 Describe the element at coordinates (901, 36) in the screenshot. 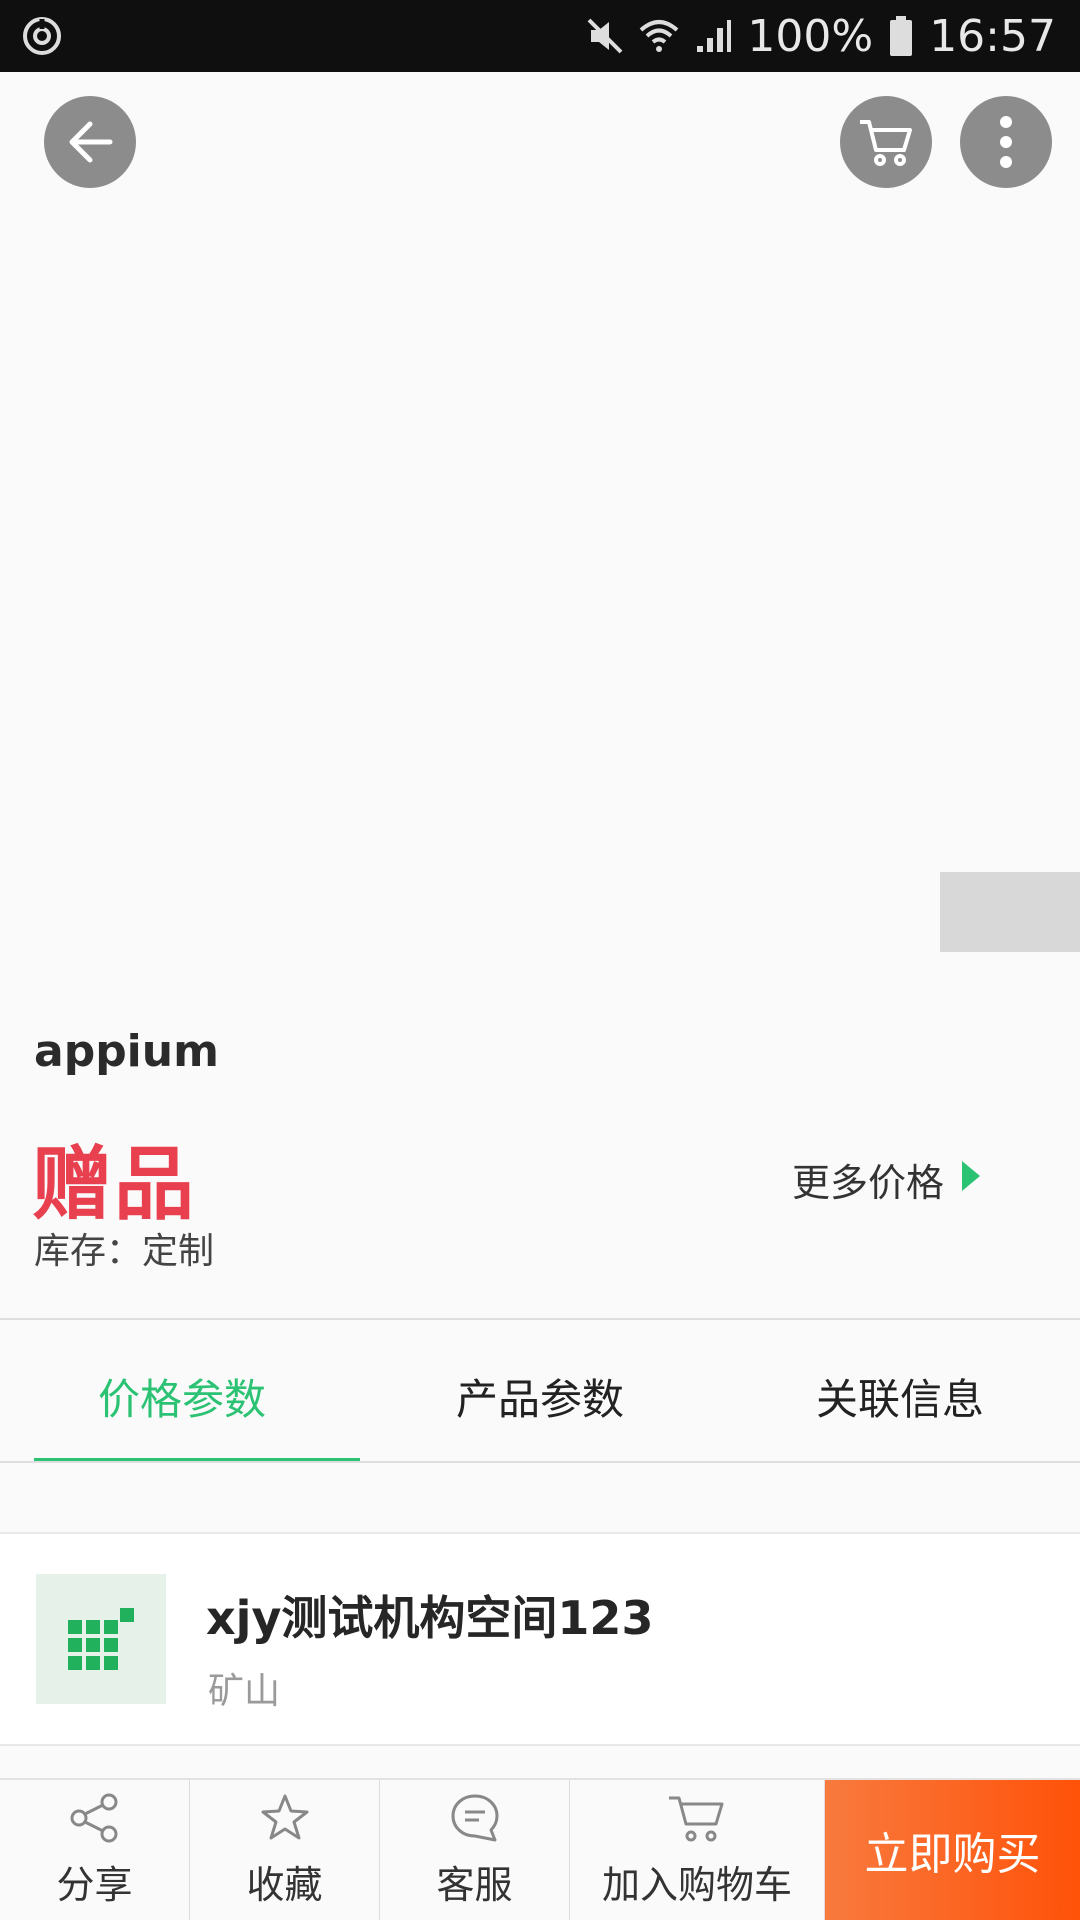

I see `battery-icon` at that location.